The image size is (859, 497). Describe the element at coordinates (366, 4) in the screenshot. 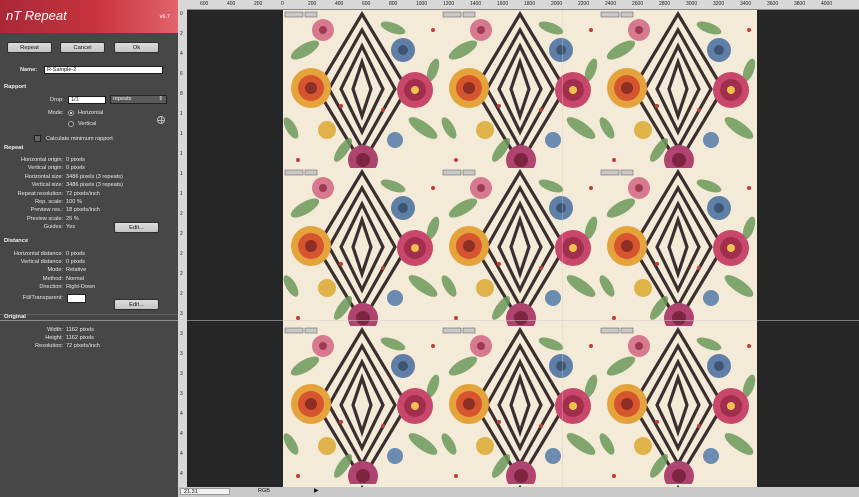

I see `ruler-tick-label: 600` at that location.